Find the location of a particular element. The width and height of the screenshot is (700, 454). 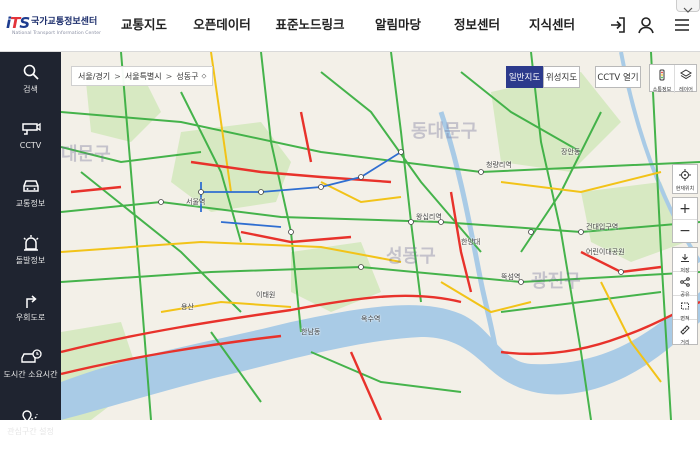

sidebar-item-label: 도시간 소요시간 is located at coordinates (30, 374).